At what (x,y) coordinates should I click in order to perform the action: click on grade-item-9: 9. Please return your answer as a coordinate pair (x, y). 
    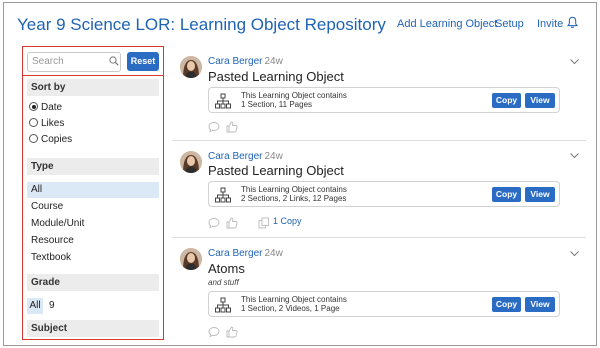
    Looking at the image, I should click on (52, 306).